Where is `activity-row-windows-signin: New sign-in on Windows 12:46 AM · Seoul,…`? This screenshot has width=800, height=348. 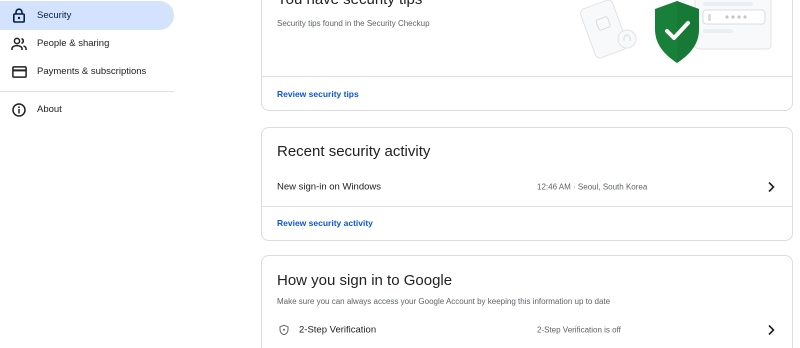
activity-row-windows-signin: New sign-in on Windows 12:46 AM · Seoul,… is located at coordinates (527, 187).